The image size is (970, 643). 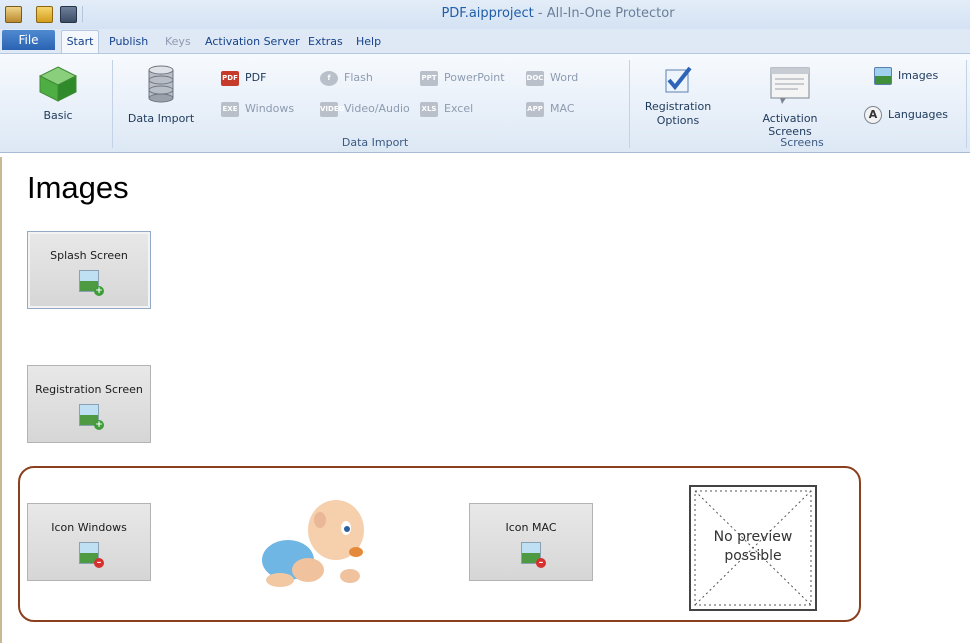 What do you see at coordinates (375, 142) in the screenshot?
I see `data-import-group-label: Data Import` at bounding box center [375, 142].